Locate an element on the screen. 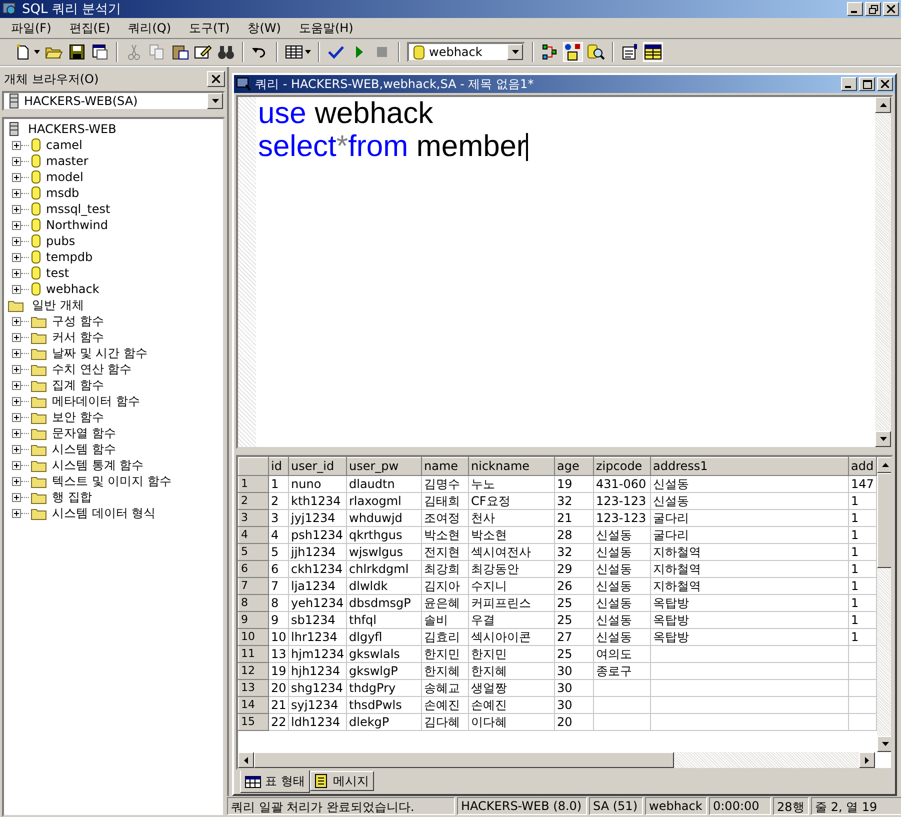 The width and height of the screenshot is (901, 817). row-header: 12 is located at coordinates (253, 671).